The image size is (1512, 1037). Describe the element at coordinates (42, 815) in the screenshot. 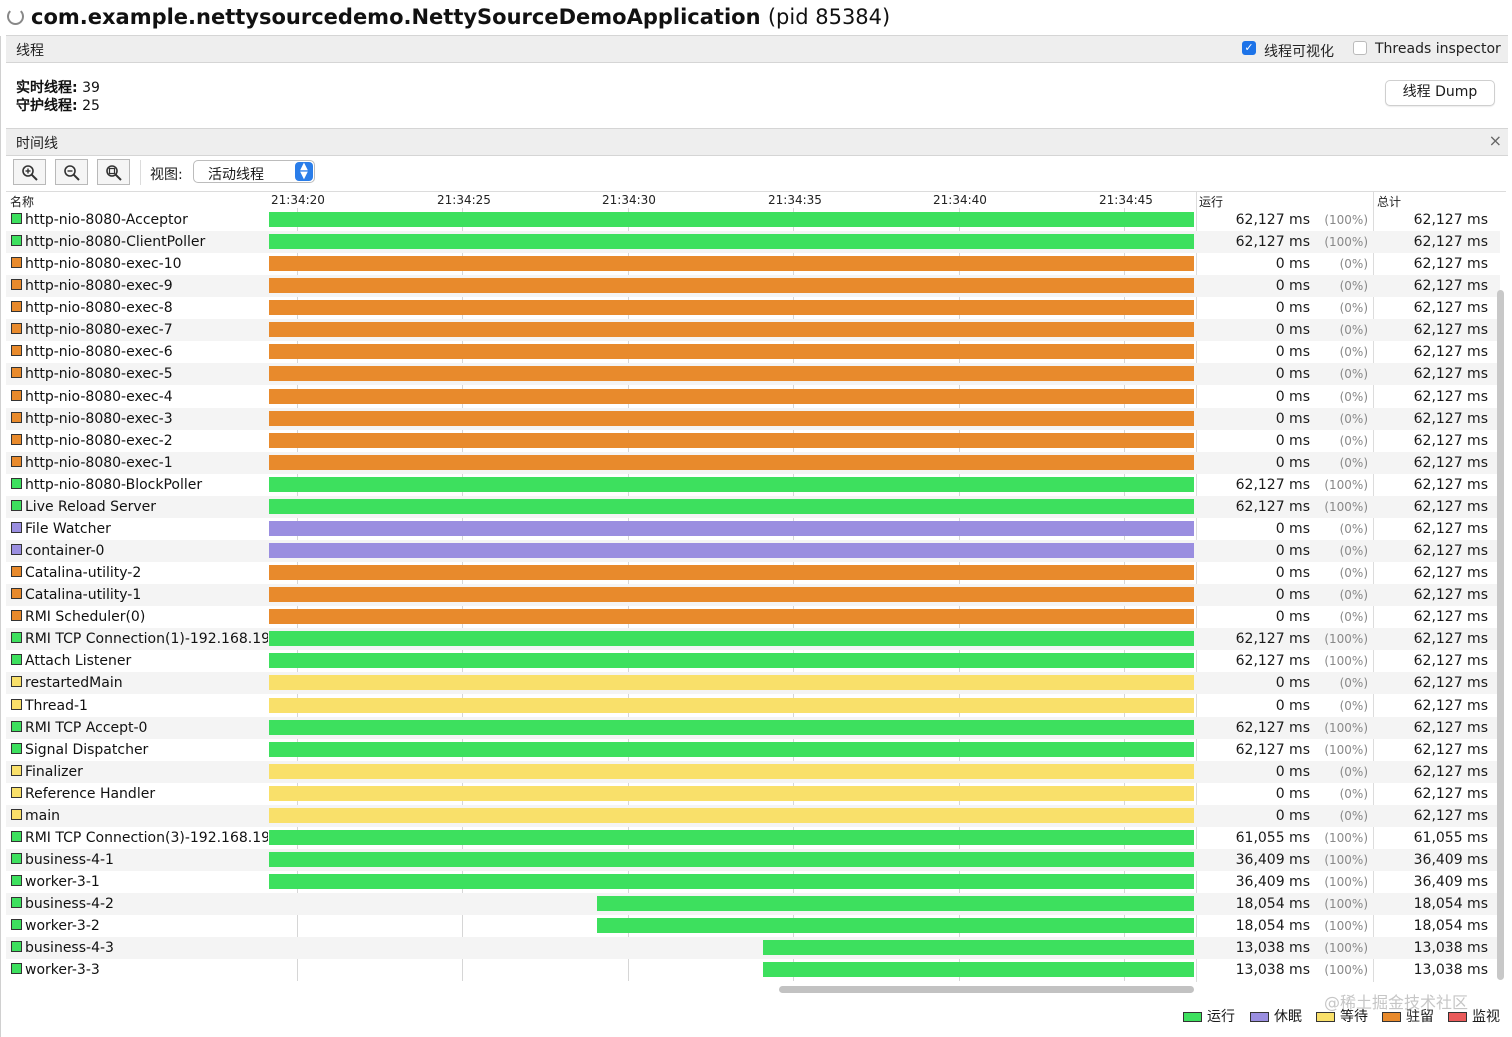

I see `thread-name: main` at that location.